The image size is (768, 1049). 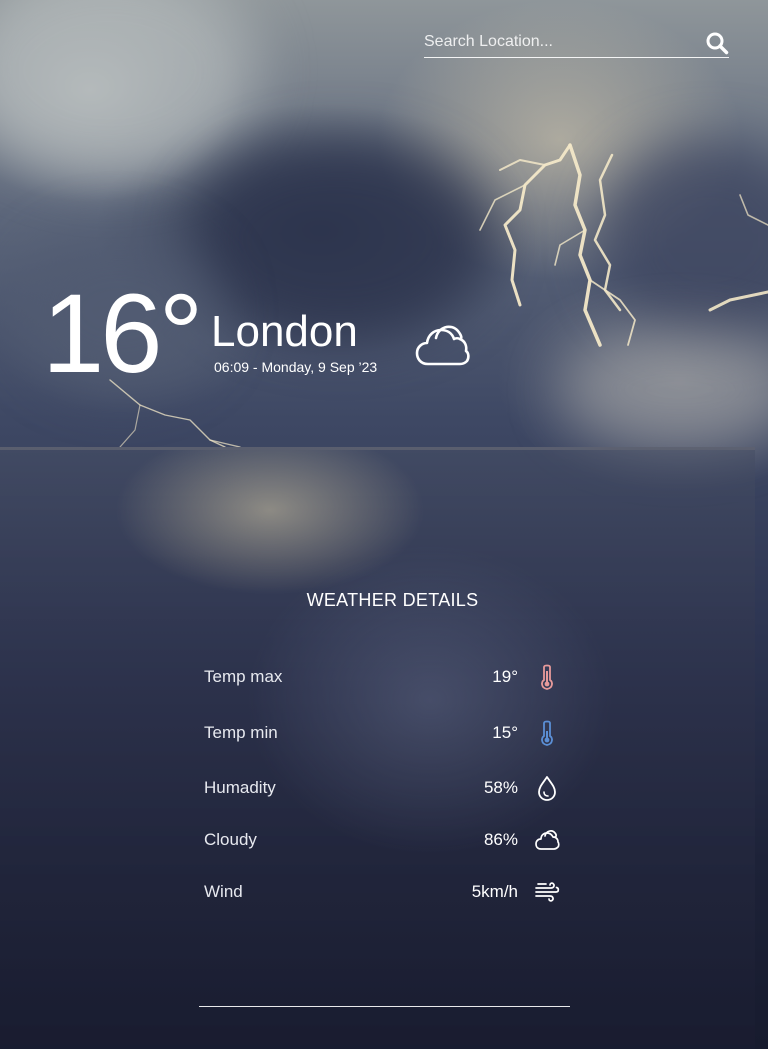 I want to click on search-bar, so click(x=576, y=43).